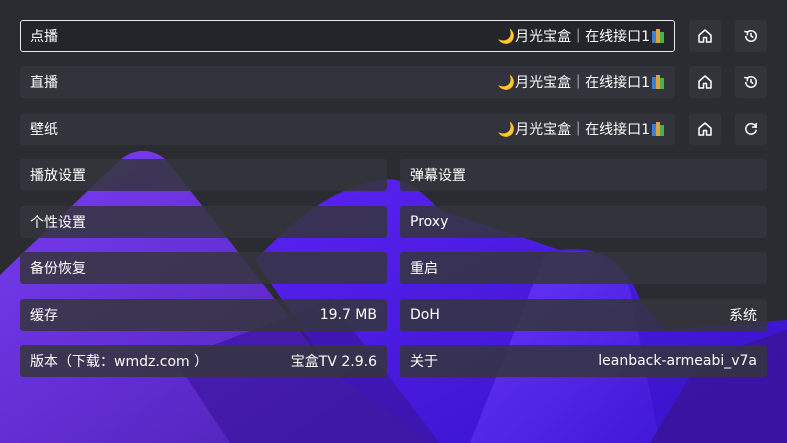 The image size is (787, 443). What do you see at coordinates (348, 315) in the screenshot?
I see `cache-value: 19.7 MB` at bounding box center [348, 315].